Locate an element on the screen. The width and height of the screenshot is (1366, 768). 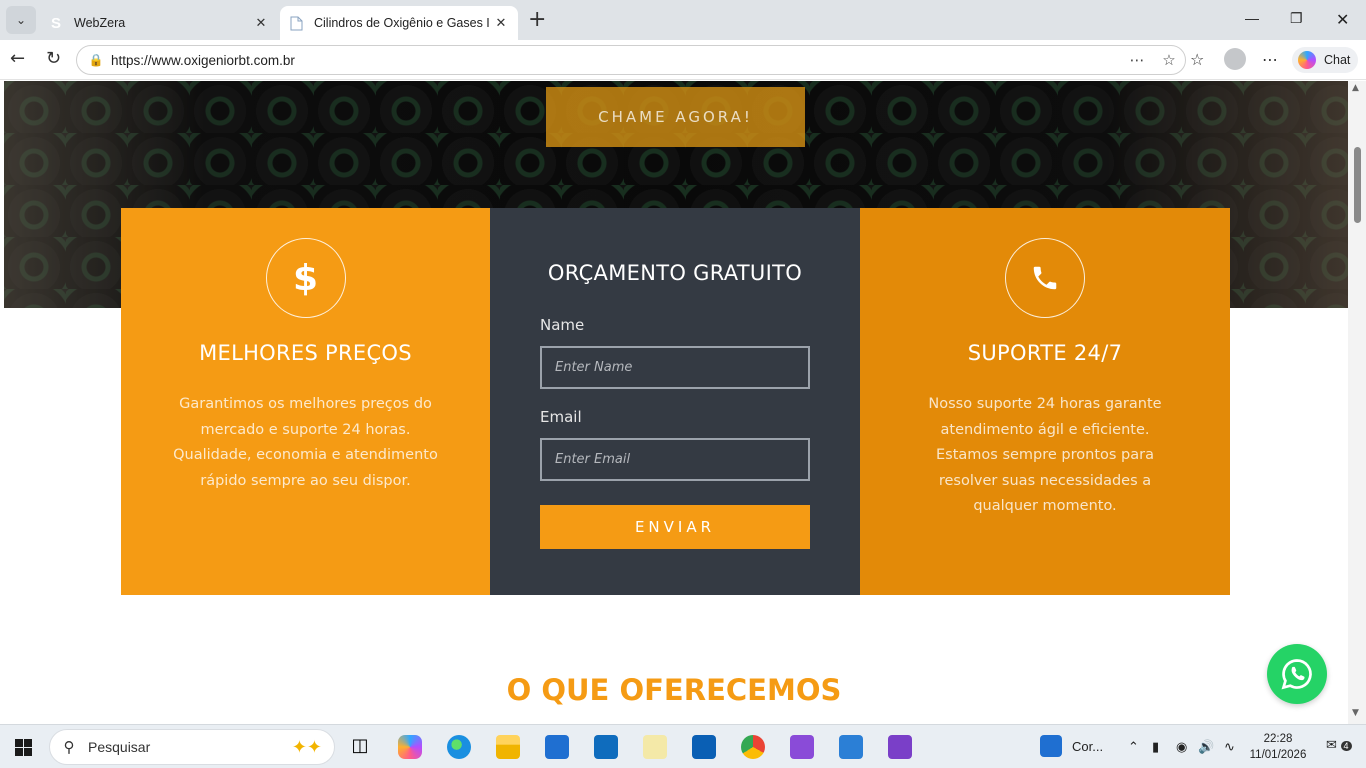
scroll-down-icon: ▼ is located at coordinates (1355, 713).